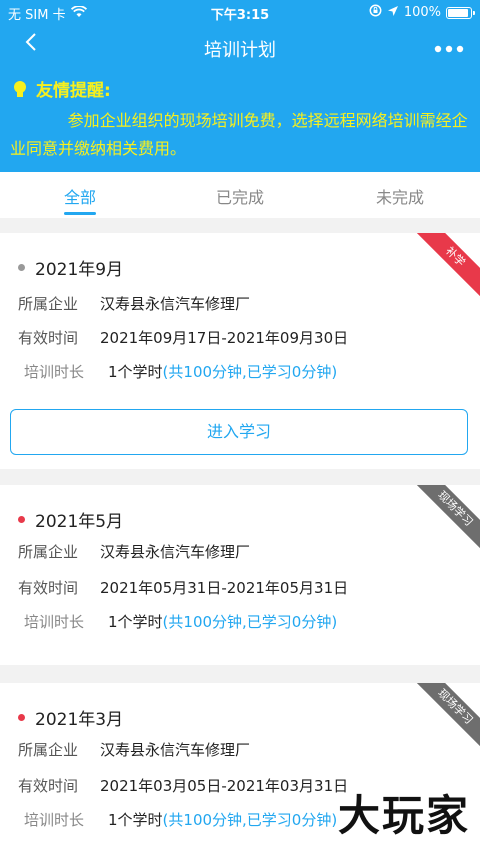 Image resolution: width=480 pixels, height=853 pixels. I want to click on notice-body: 参加企业组织的现场培训免费，选择远程网络培训需经企业同意并缴纳相关费用。, so click(239, 134).